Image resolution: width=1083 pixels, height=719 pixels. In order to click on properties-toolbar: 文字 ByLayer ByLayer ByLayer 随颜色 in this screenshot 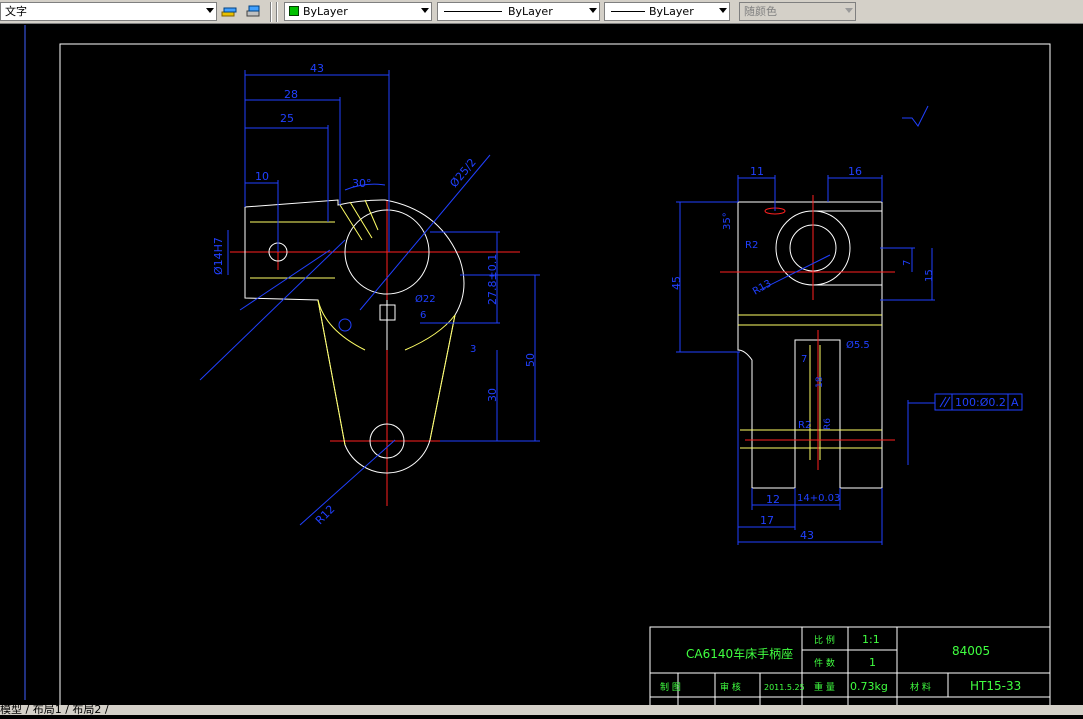, I will do `click(541, 12)`.